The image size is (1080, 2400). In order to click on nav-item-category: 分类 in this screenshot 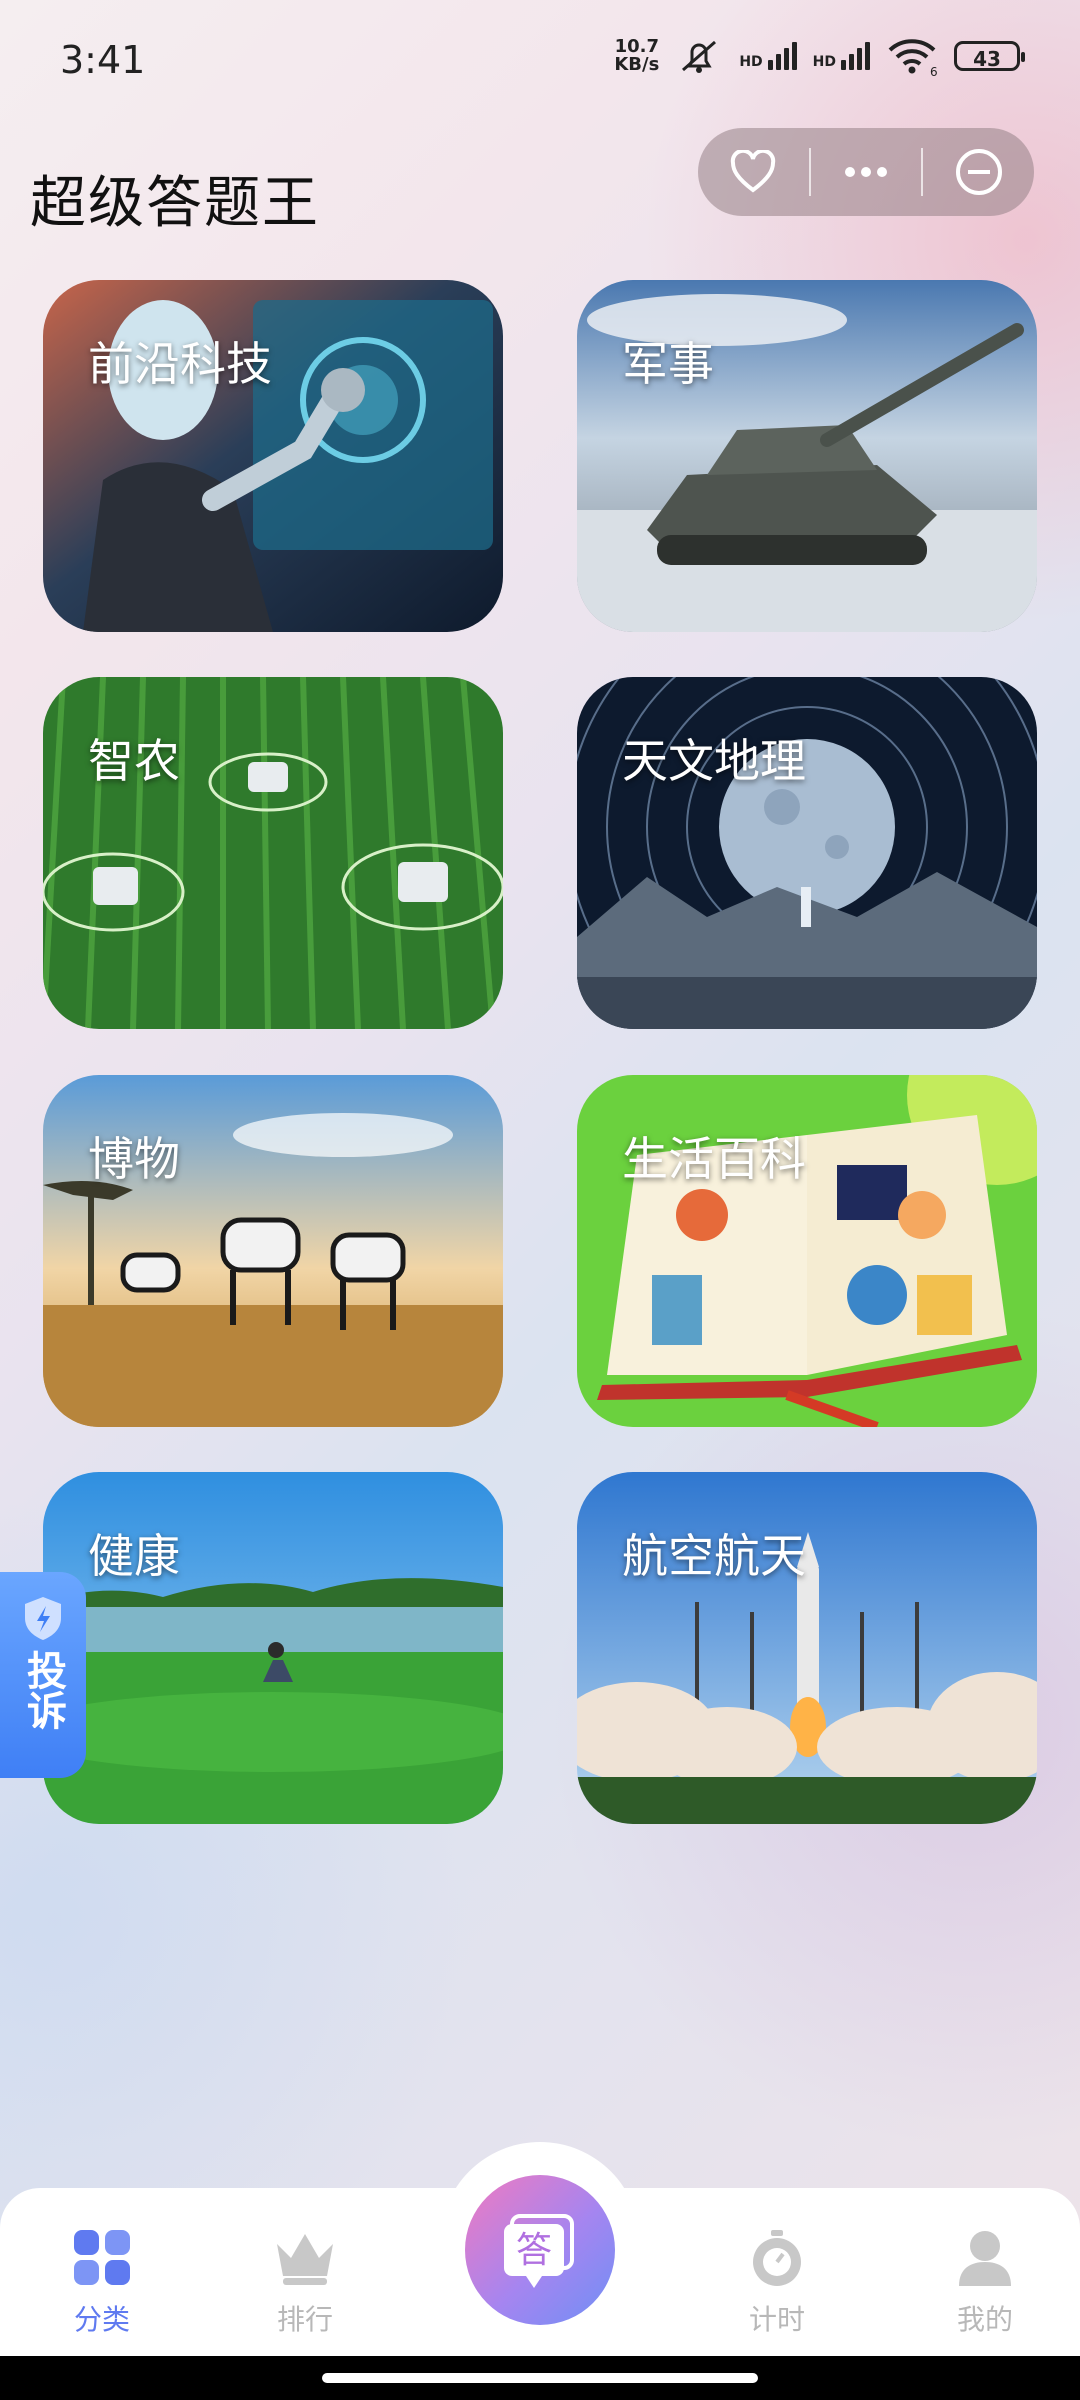, I will do `click(102, 2283)`.